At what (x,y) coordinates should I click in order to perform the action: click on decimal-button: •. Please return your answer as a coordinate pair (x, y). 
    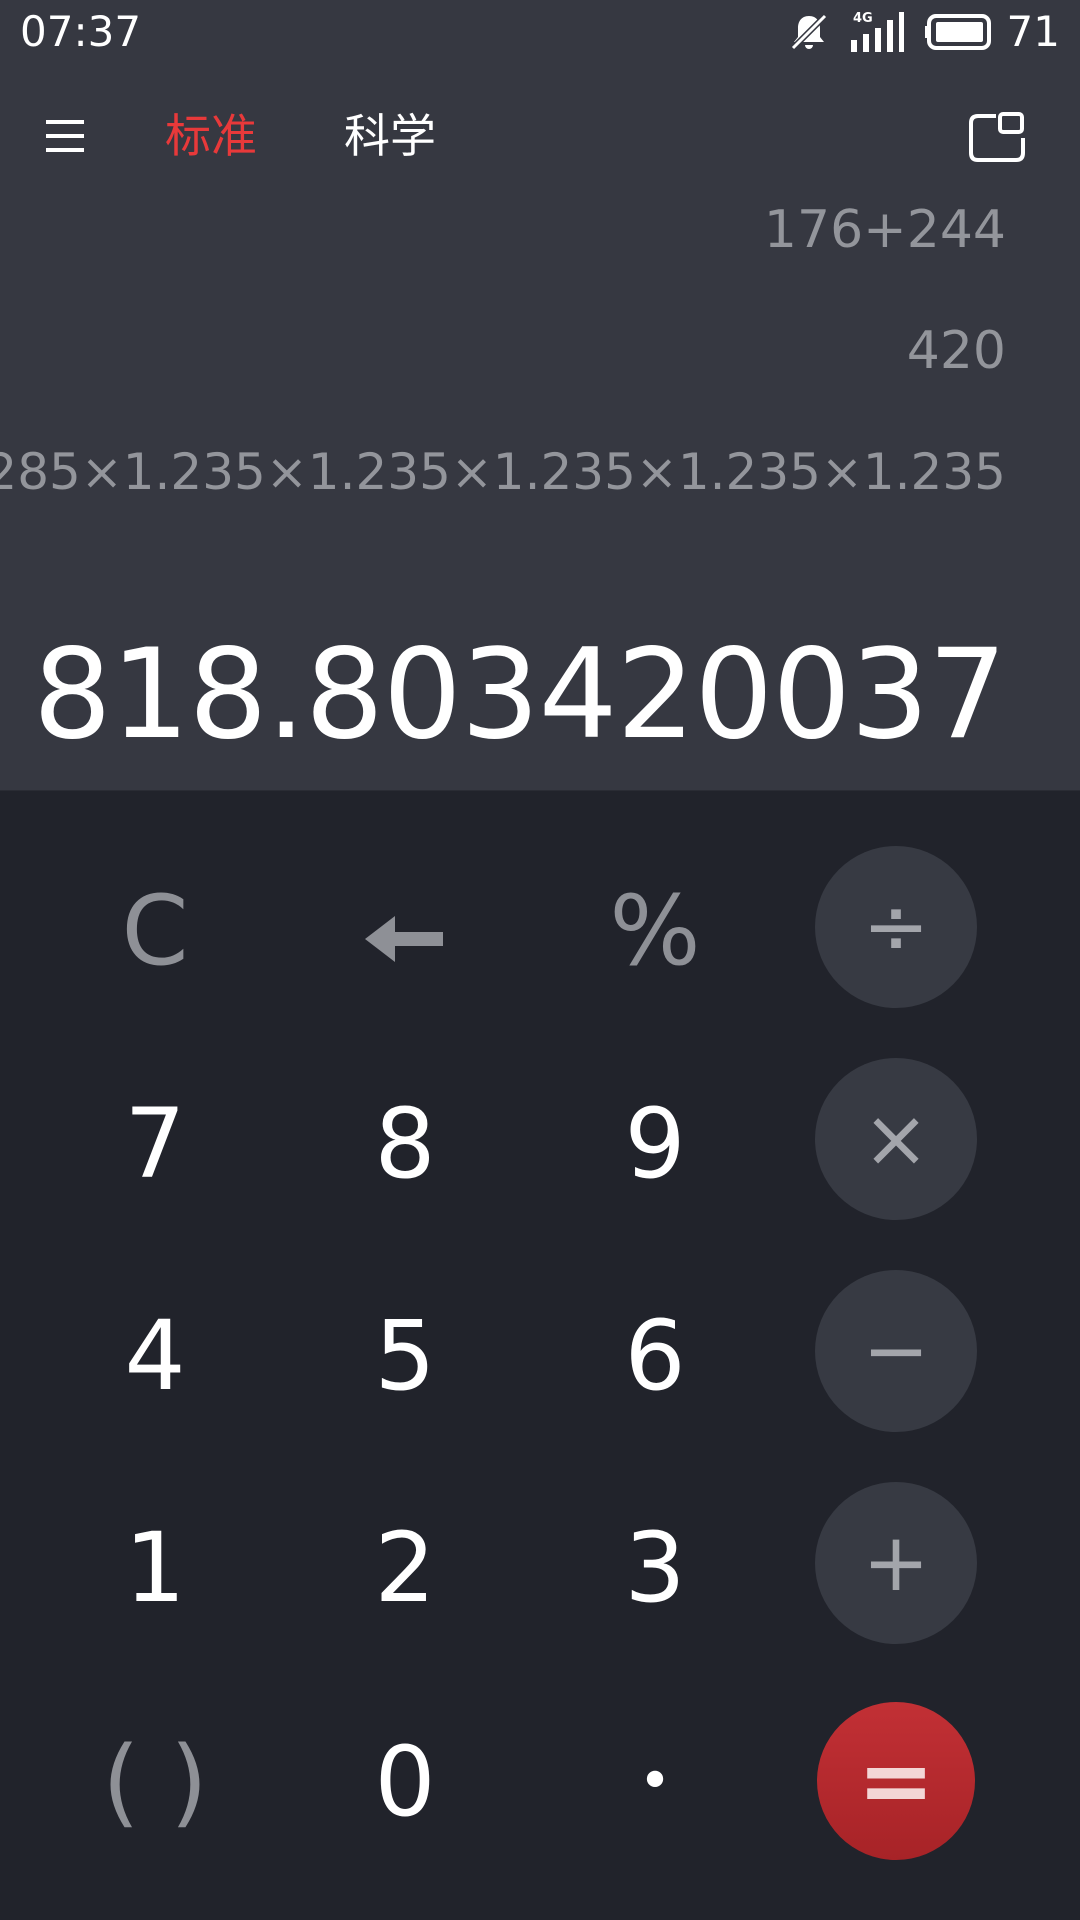
    Looking at the image, I should click on (655, 1782).